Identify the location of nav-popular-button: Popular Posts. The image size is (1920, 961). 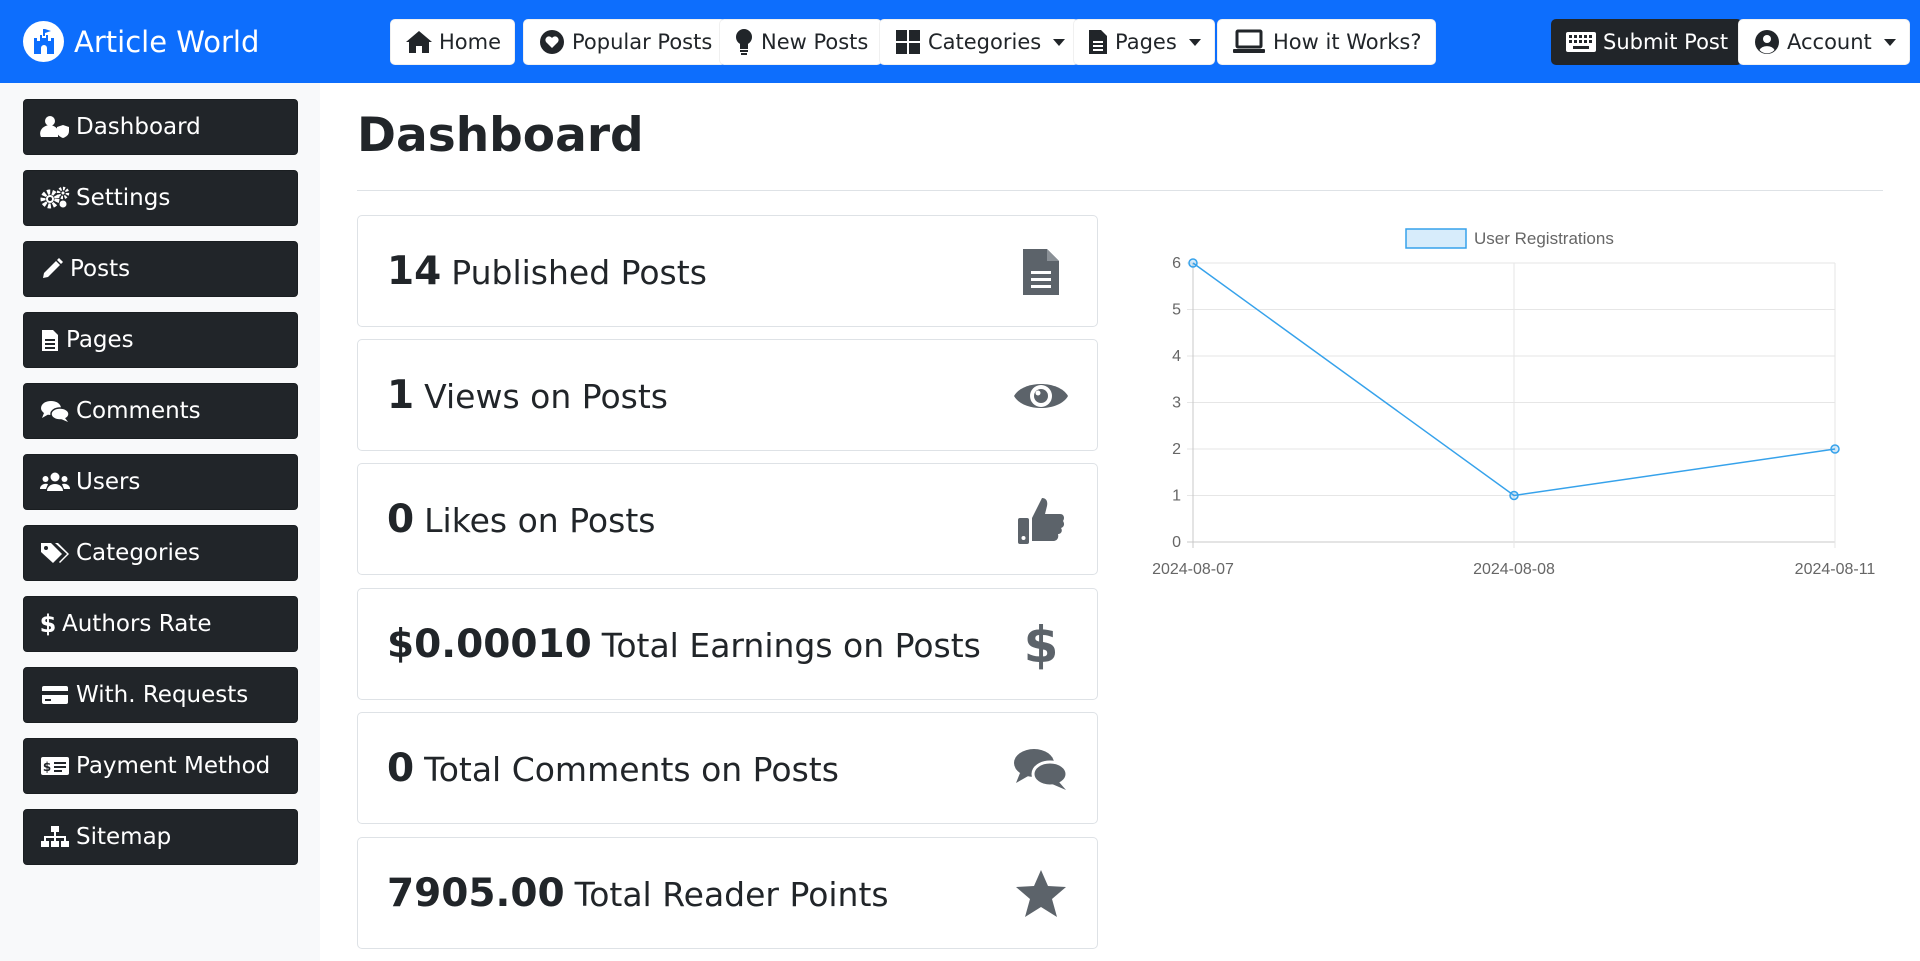
(625, 42).